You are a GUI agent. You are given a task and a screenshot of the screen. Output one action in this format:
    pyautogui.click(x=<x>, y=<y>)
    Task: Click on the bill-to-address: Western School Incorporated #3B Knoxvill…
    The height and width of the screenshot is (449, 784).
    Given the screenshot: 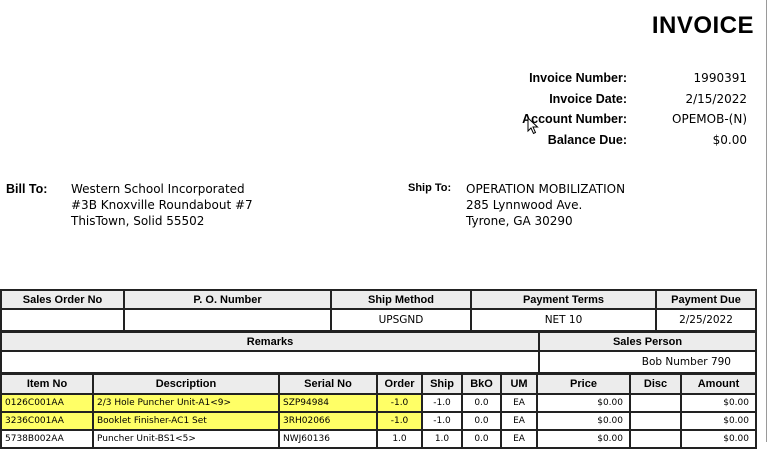 What is the action you would take?
    pyautogui.click(x=162, y=205)
    